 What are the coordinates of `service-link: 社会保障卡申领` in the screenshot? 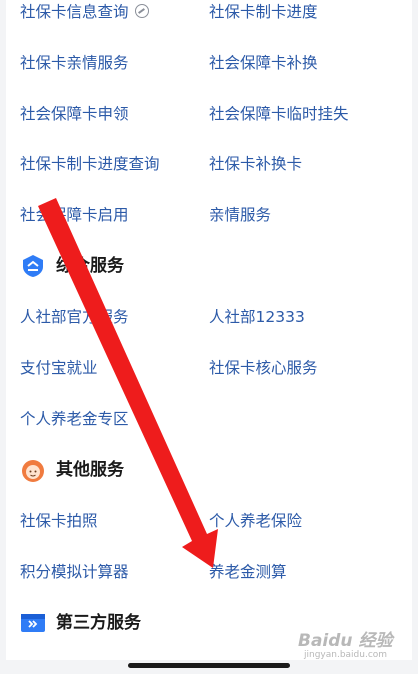 It's located at (74, 114).